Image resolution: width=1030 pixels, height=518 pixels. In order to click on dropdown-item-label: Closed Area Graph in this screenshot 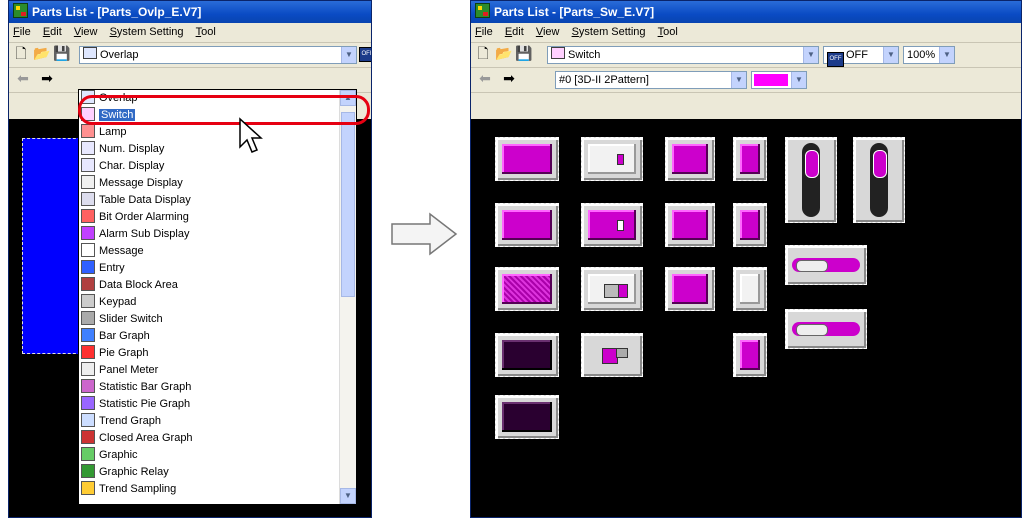, I will do `click(146, 438)`.